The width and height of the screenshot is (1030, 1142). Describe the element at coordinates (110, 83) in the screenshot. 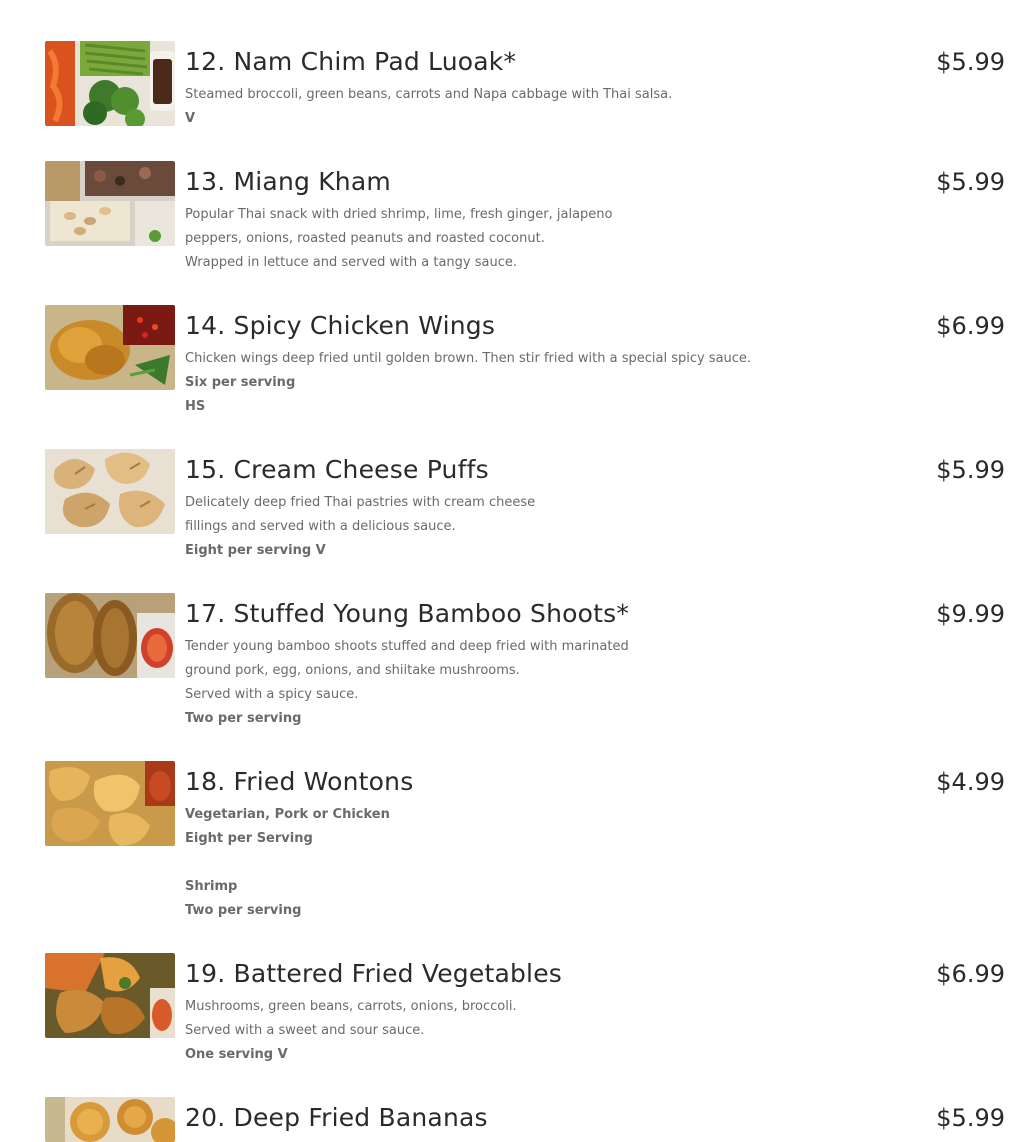

I see `steamed-vegetables-image` at that location.